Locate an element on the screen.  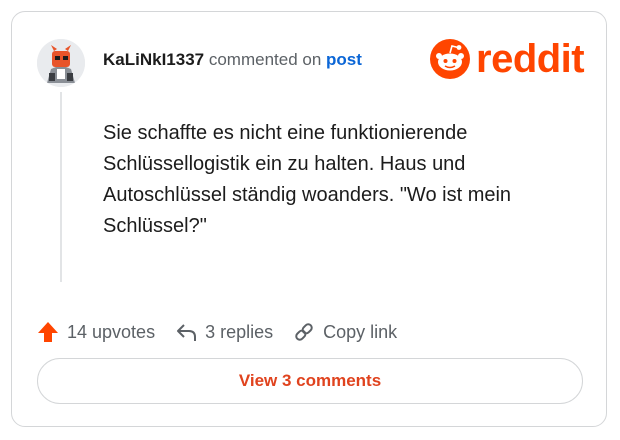
replies-count: 3 replies is located at coordinates (239, 331).